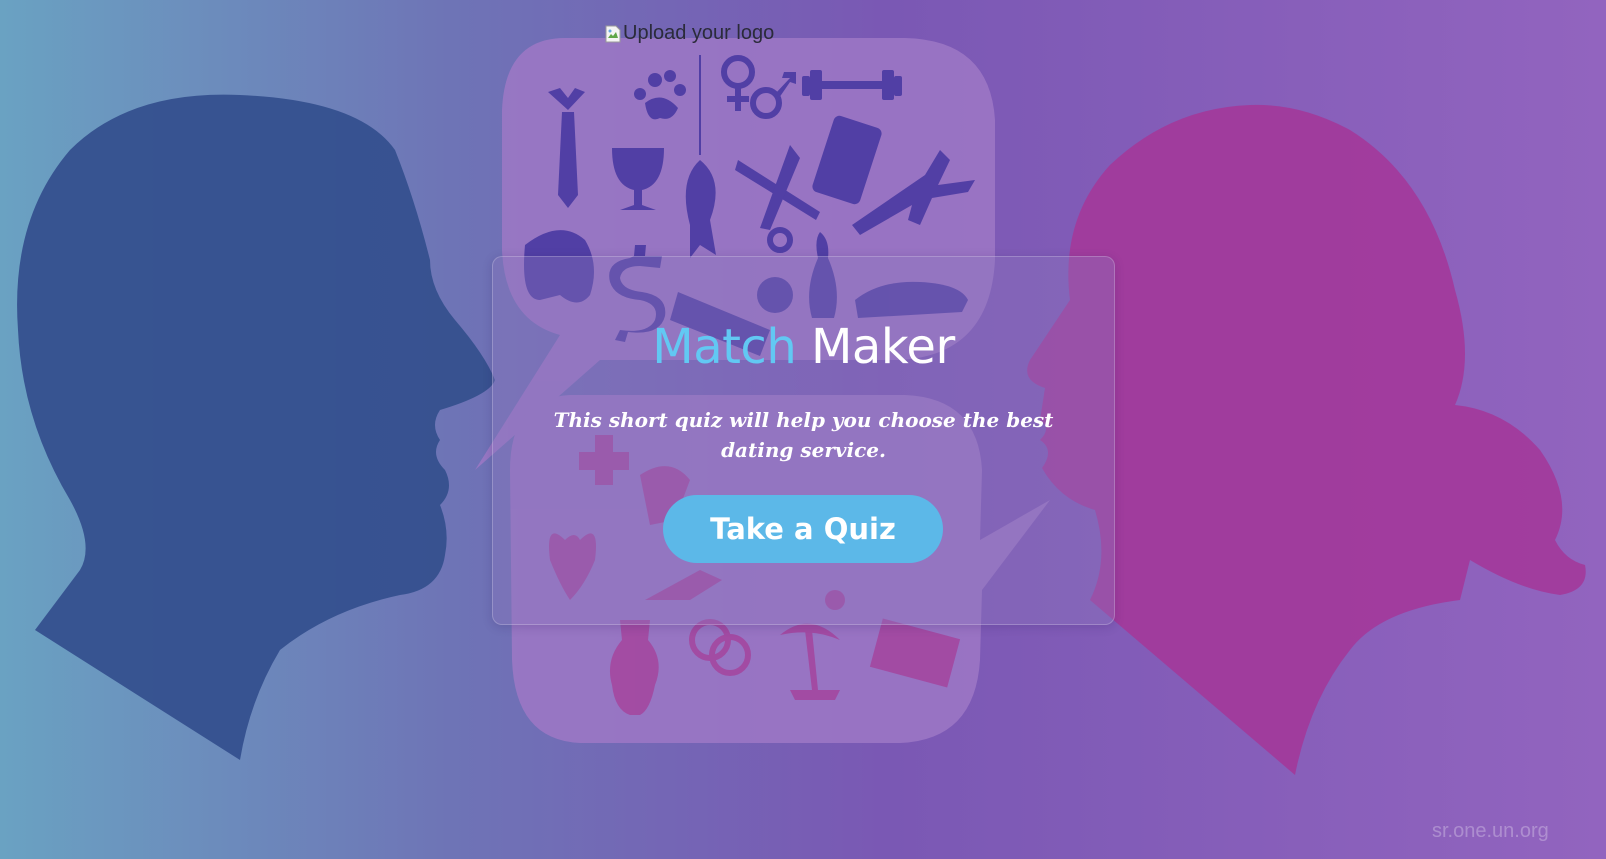  I want to click on broken-image-icon, so click(613, 34).